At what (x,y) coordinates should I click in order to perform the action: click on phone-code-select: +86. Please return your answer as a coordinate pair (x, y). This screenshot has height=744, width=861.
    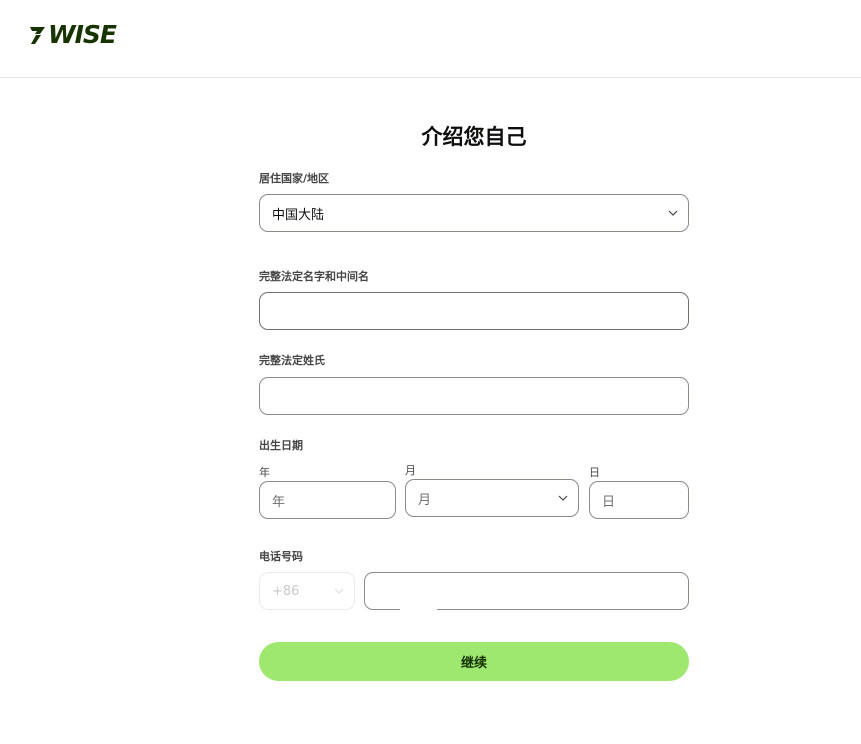
    Looking at the image, I should click on (307, 591).